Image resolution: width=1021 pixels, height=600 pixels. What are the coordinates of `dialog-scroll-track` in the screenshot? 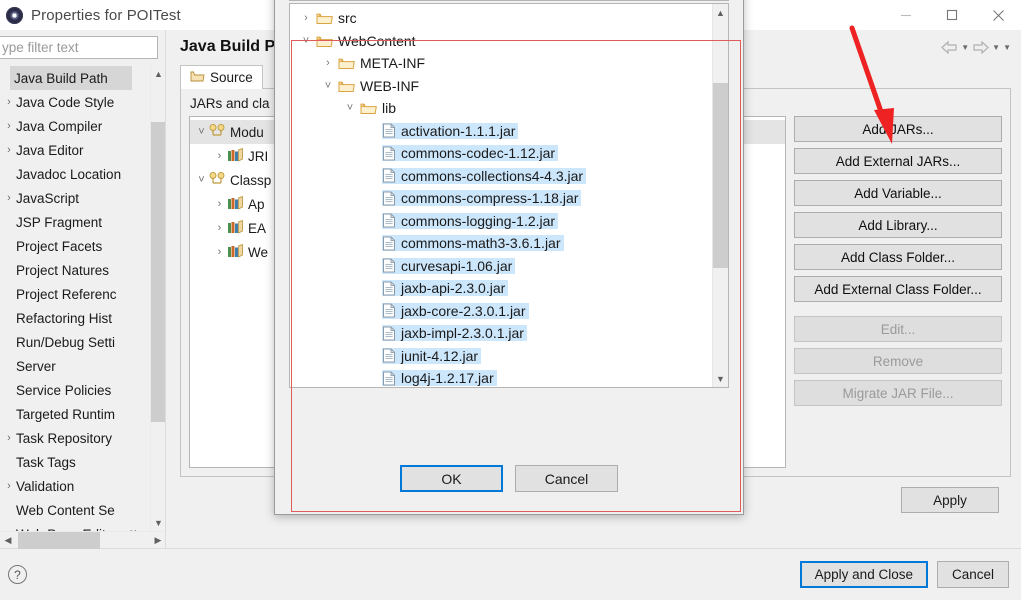 It's located at (720, 195).